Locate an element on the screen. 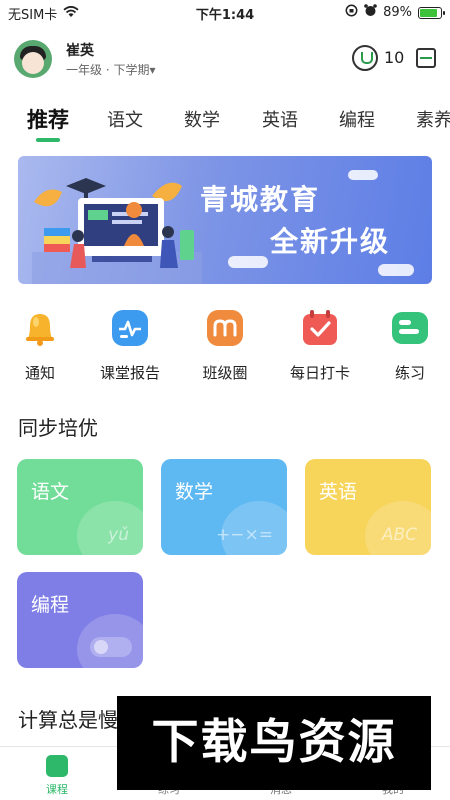 The height and width of the screenshot is (800, 450). status-right: 89% is located at coordinates (395, 12).